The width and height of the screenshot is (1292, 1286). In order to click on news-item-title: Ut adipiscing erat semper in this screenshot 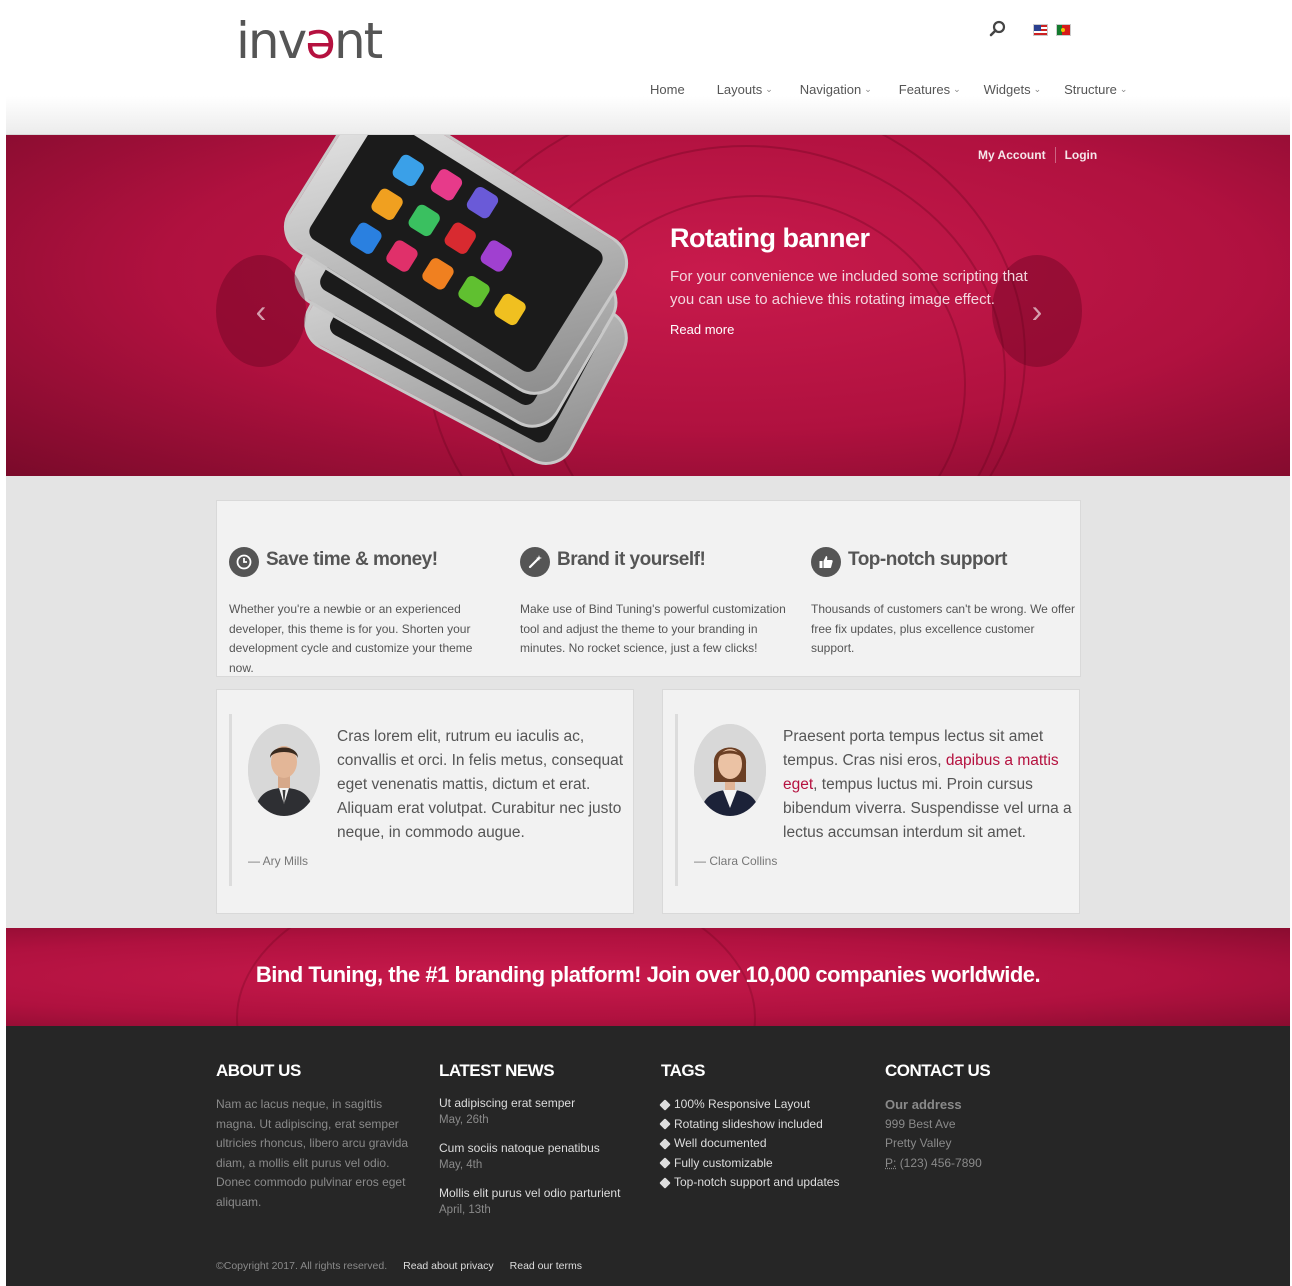, I will do `click(544, 1103)`.